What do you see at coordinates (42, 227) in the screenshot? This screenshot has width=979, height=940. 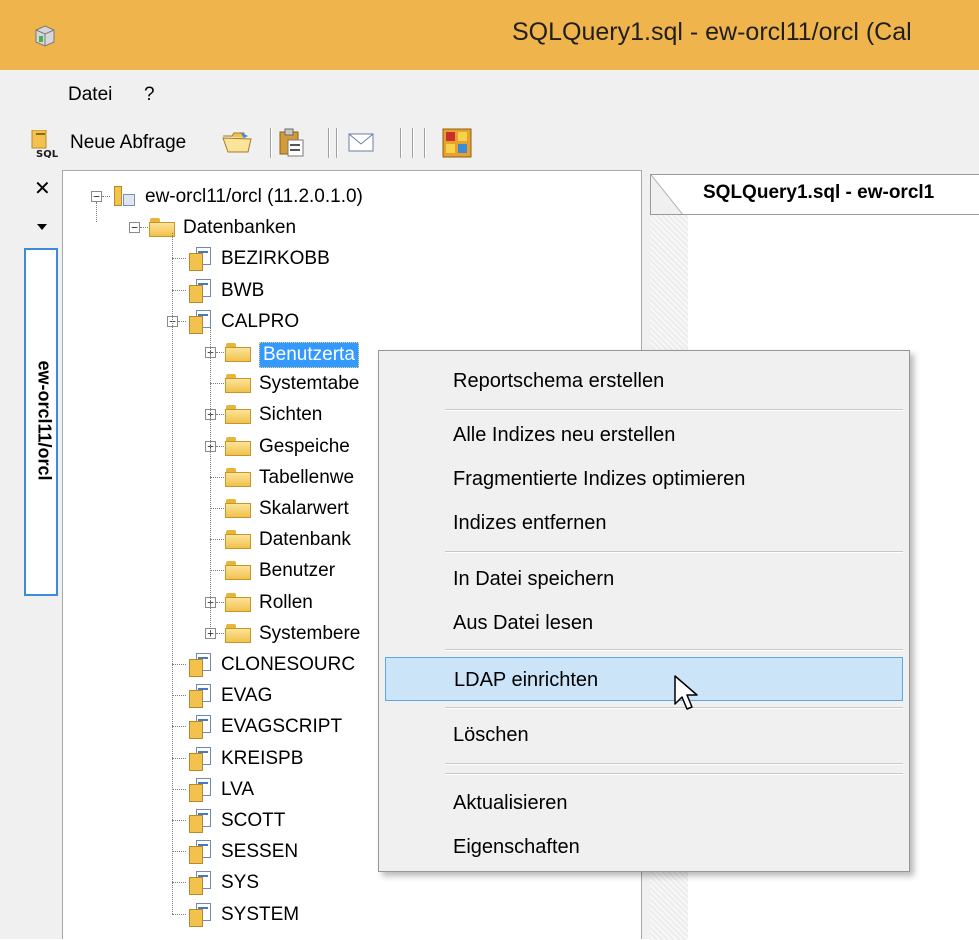 I see `dropdown-arrow-icon` at bounding box center [42, 227].